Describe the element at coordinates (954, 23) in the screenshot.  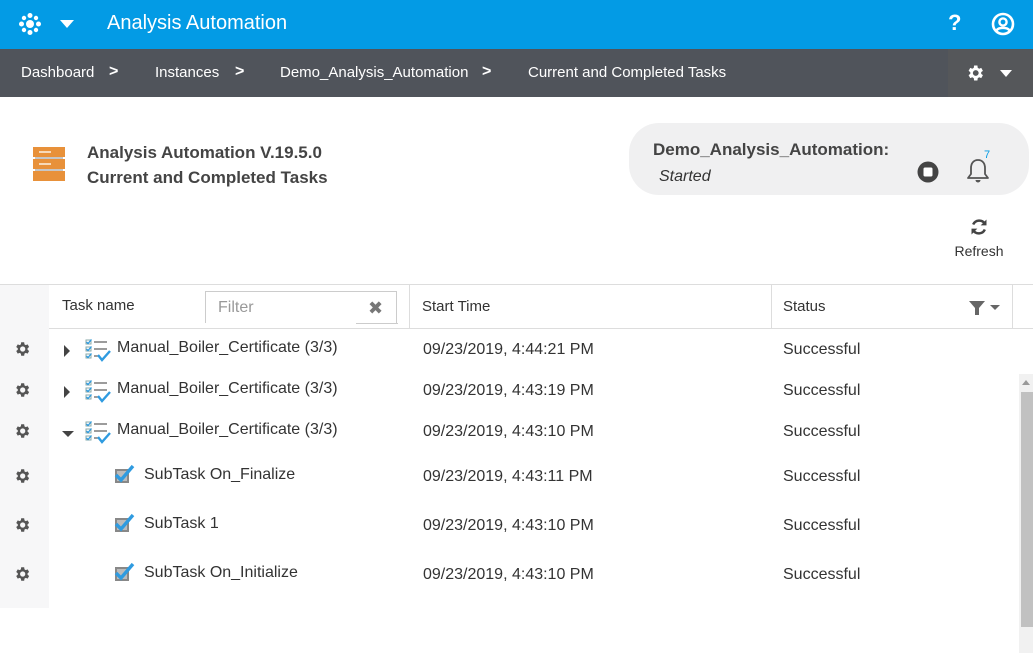
I see `help-icon: ?` at that location.